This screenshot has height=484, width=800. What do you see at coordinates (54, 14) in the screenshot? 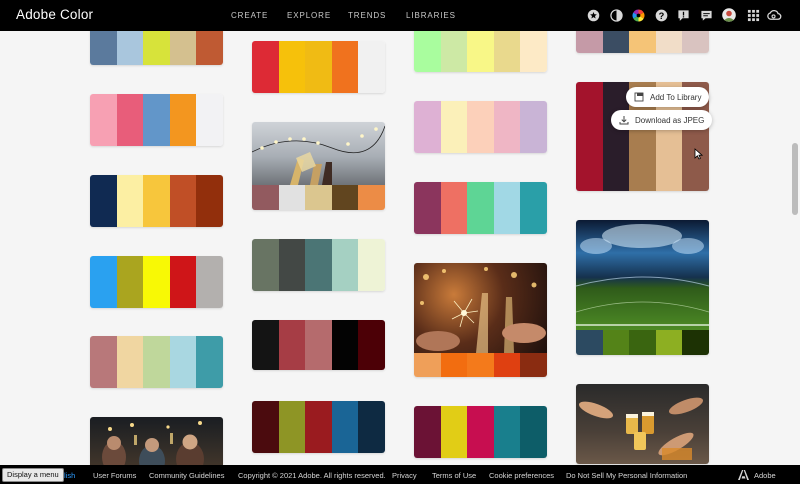
I see `app-title: Adobe Color` at bounding box center [54, 14].